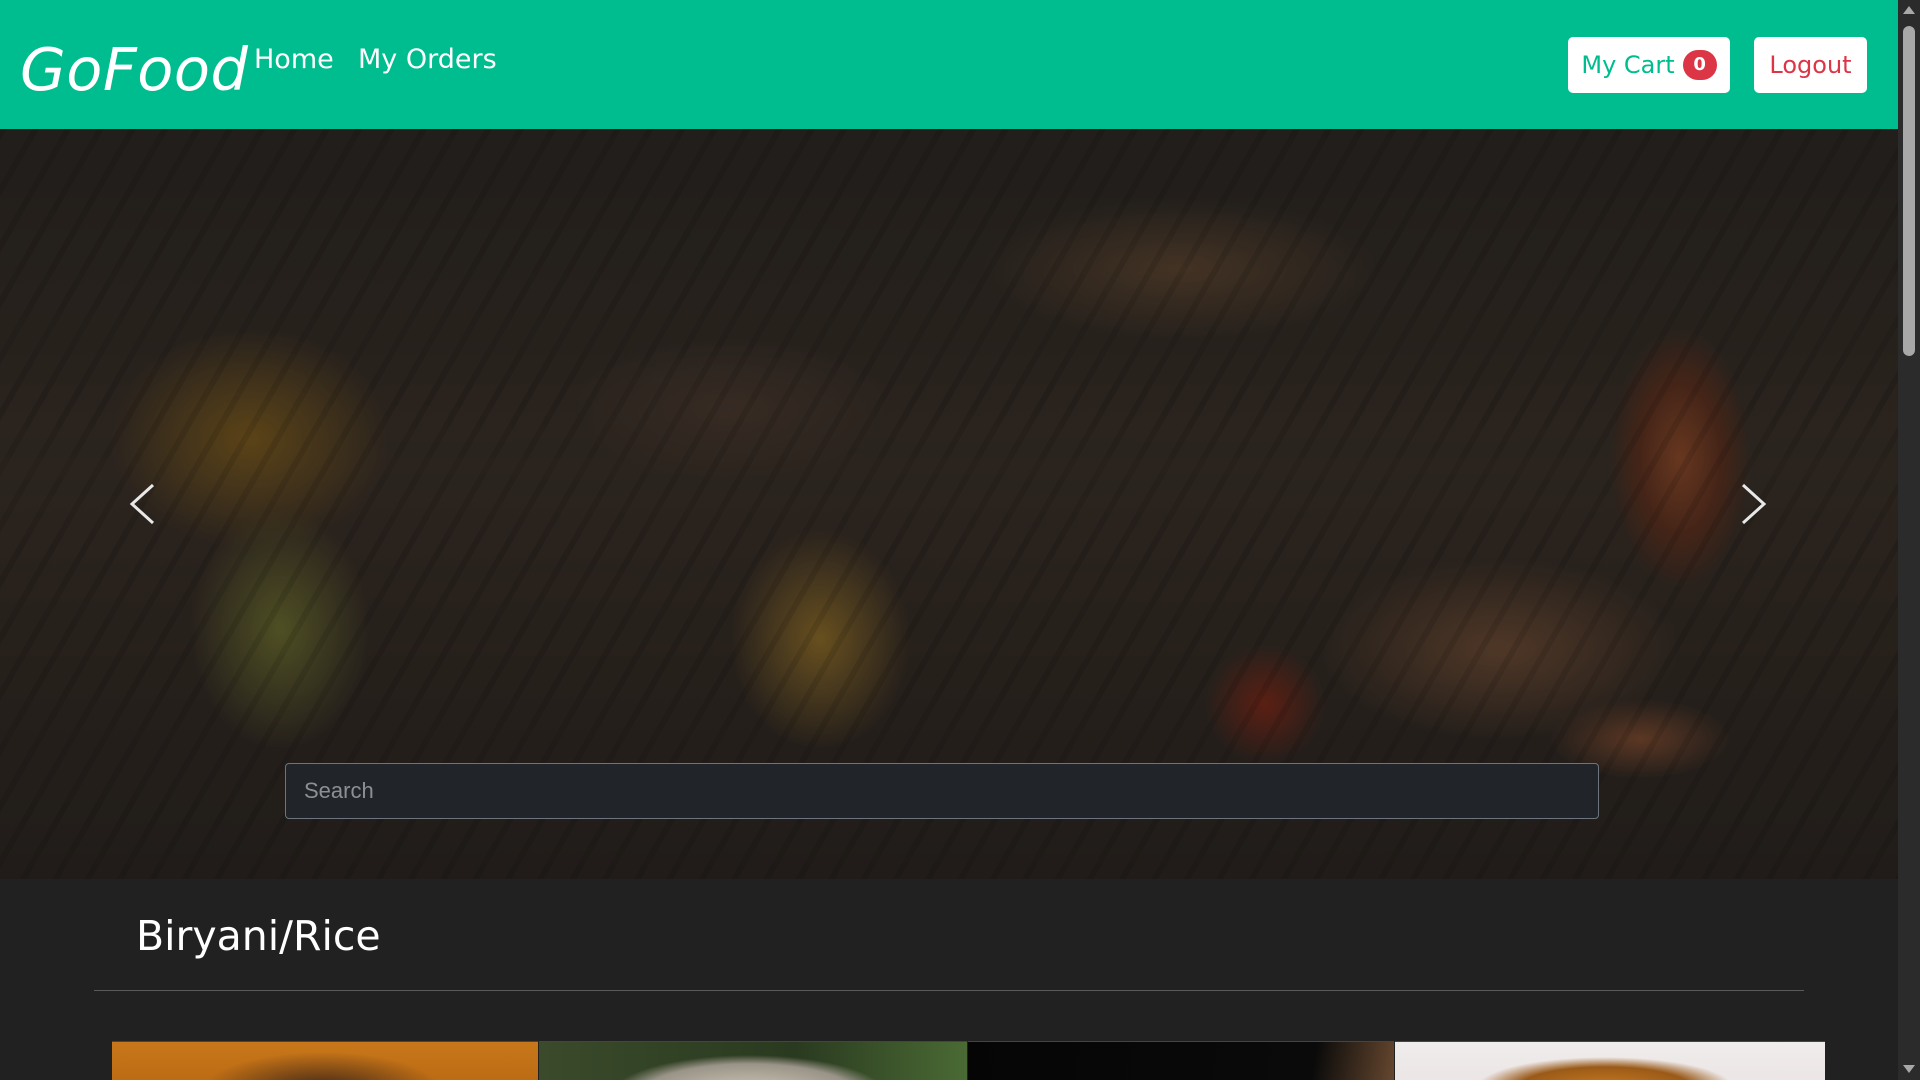 Image resolution: width=1920 pixels, height=1080 pixels. I want to click on category-divider, so click(949, 990).